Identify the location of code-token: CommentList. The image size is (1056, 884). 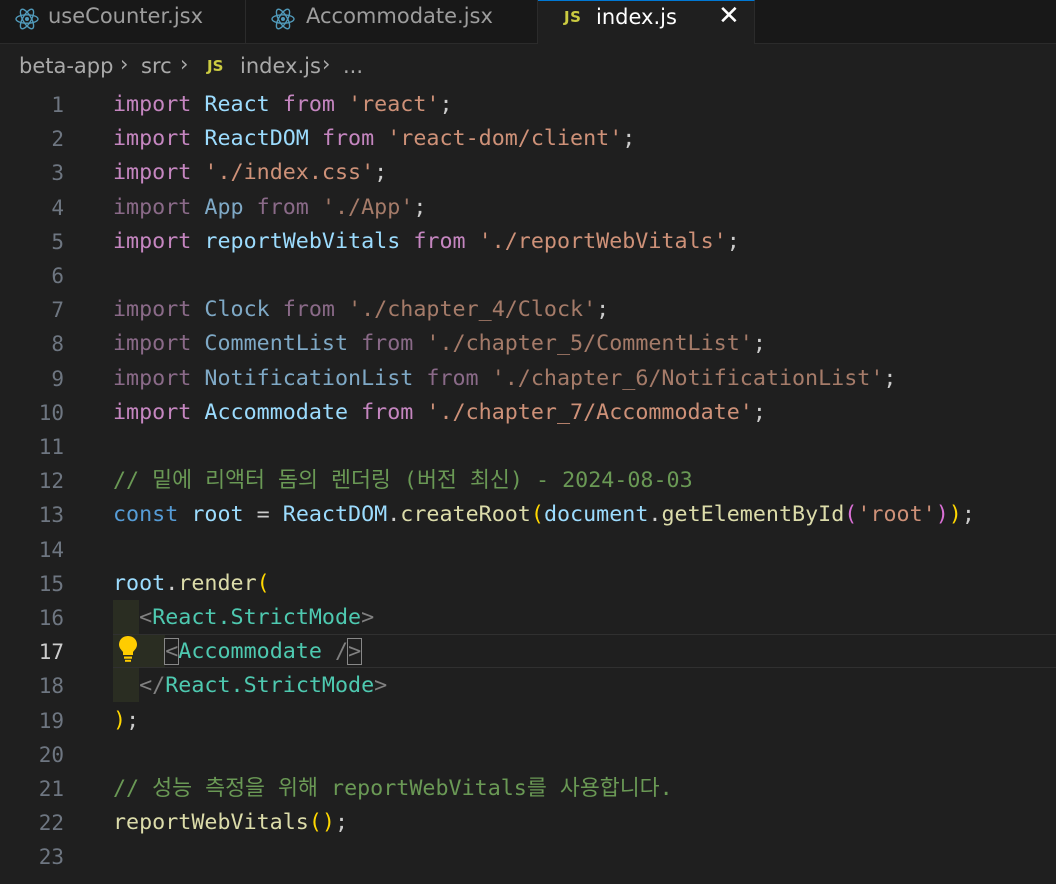
(276, 344).